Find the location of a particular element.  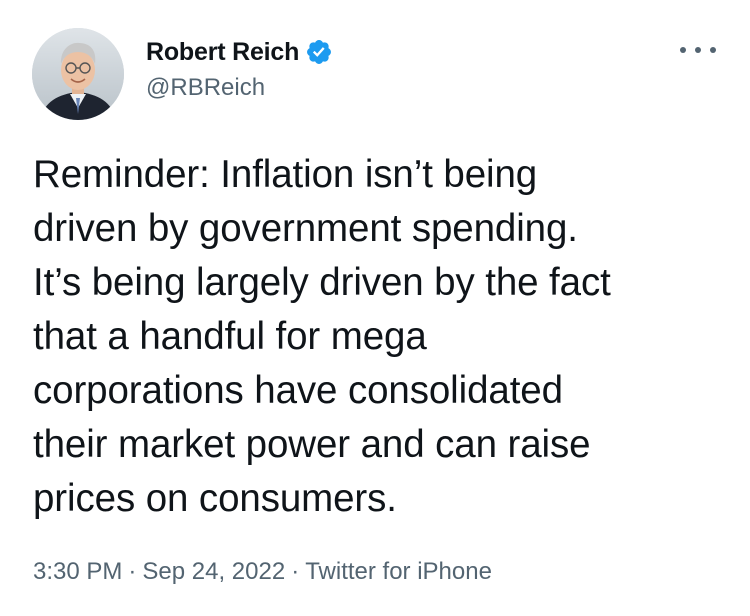

name-row: Robert Reich is located at coordinates (239, 52).